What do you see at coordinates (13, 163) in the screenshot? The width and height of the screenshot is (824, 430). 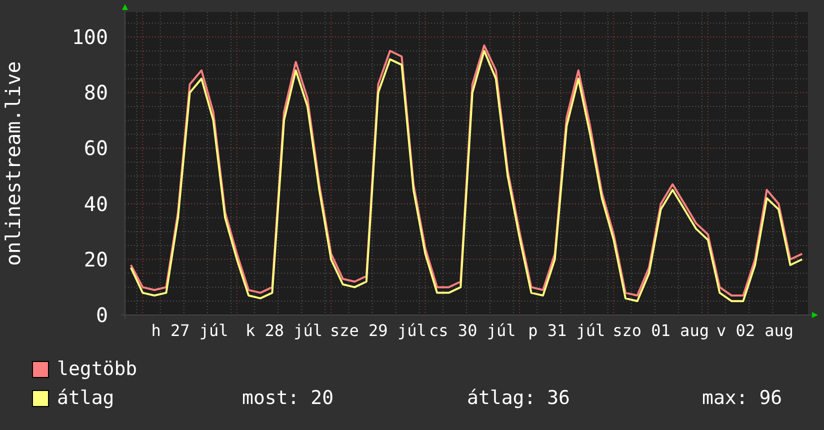 I see `y-axis-title: onlinestream.live` at bounding box center [13, 163].